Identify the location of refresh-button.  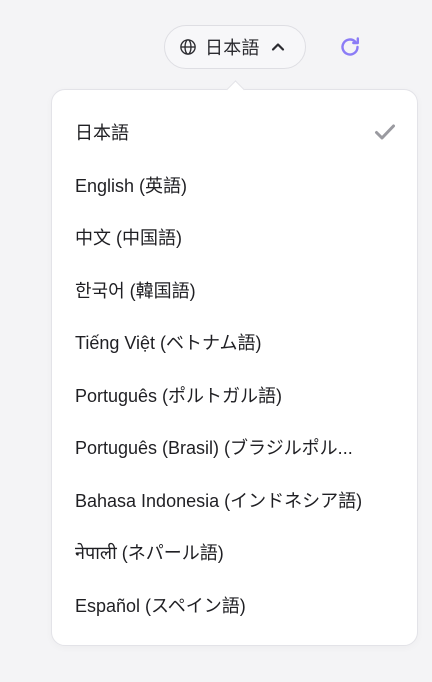
(350, 47).